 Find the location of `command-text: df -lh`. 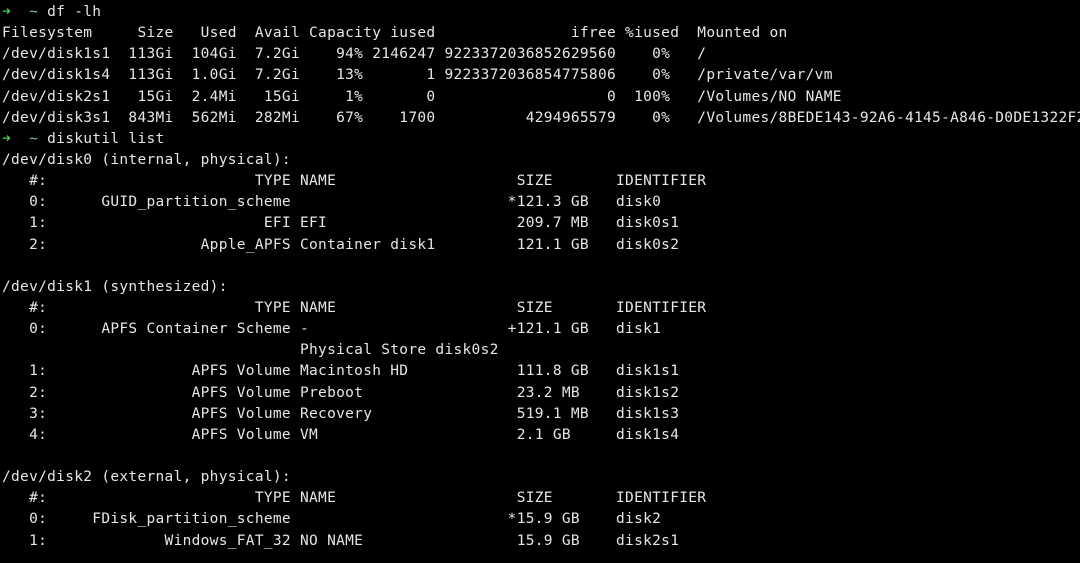

command-text: df -lh is located at coordinates (74, 12).